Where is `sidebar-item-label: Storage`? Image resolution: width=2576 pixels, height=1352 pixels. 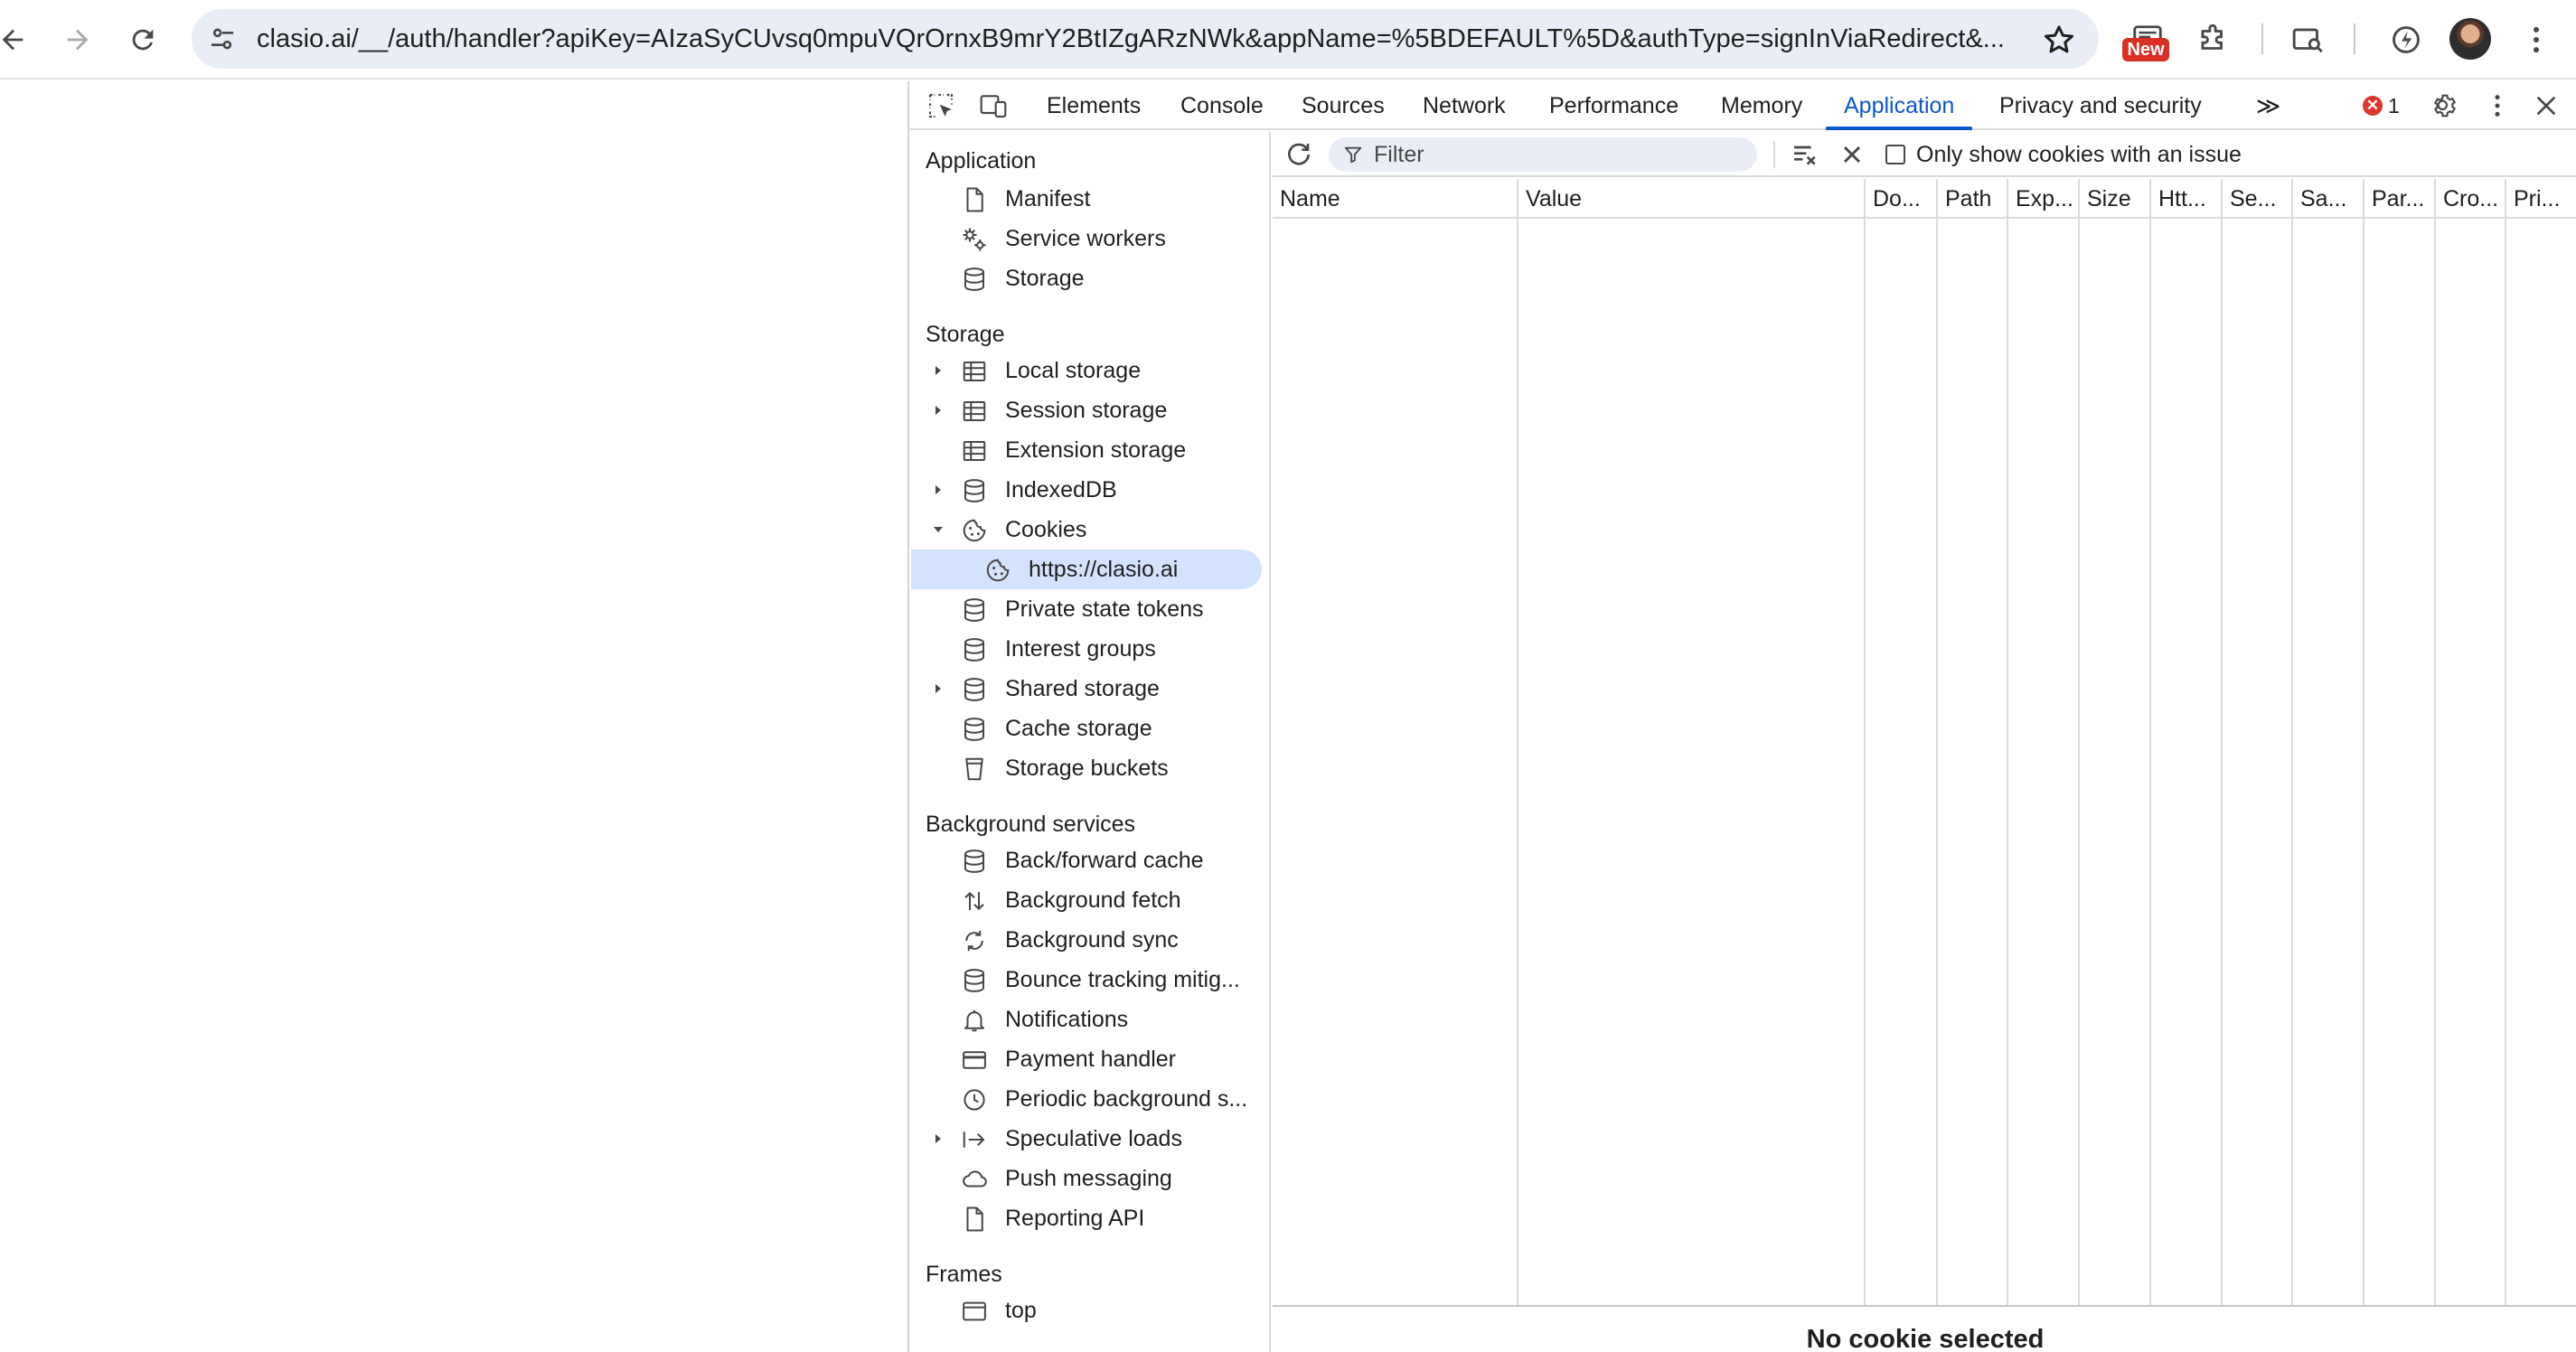
sidebar-item-label: Storage is located at coordinates (1045, 278).